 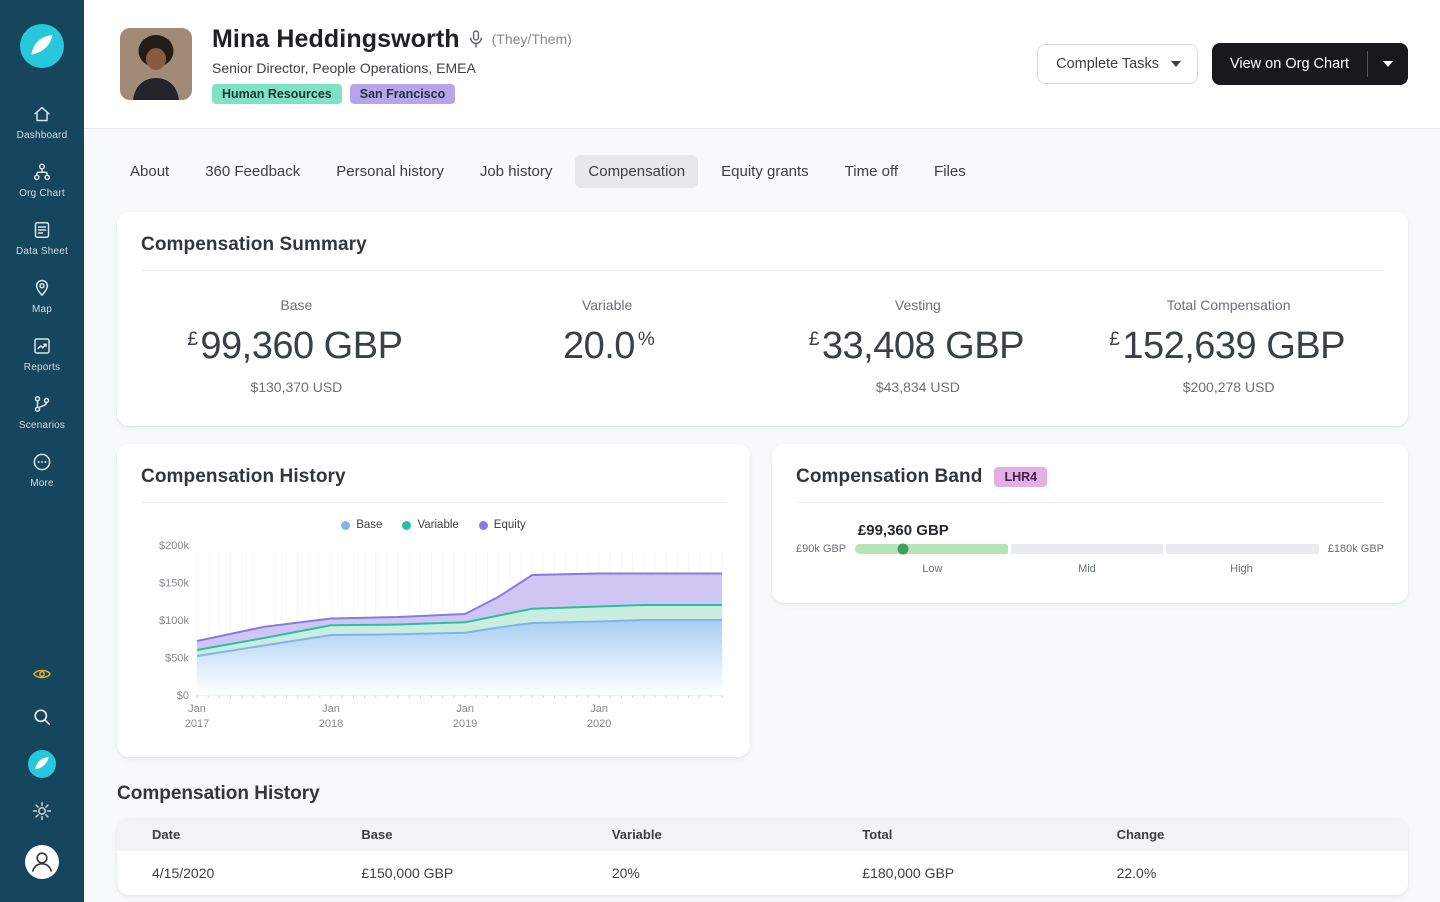 I want to click on summary-usd-value: $130,370 USD, so click(x=296, y=387).